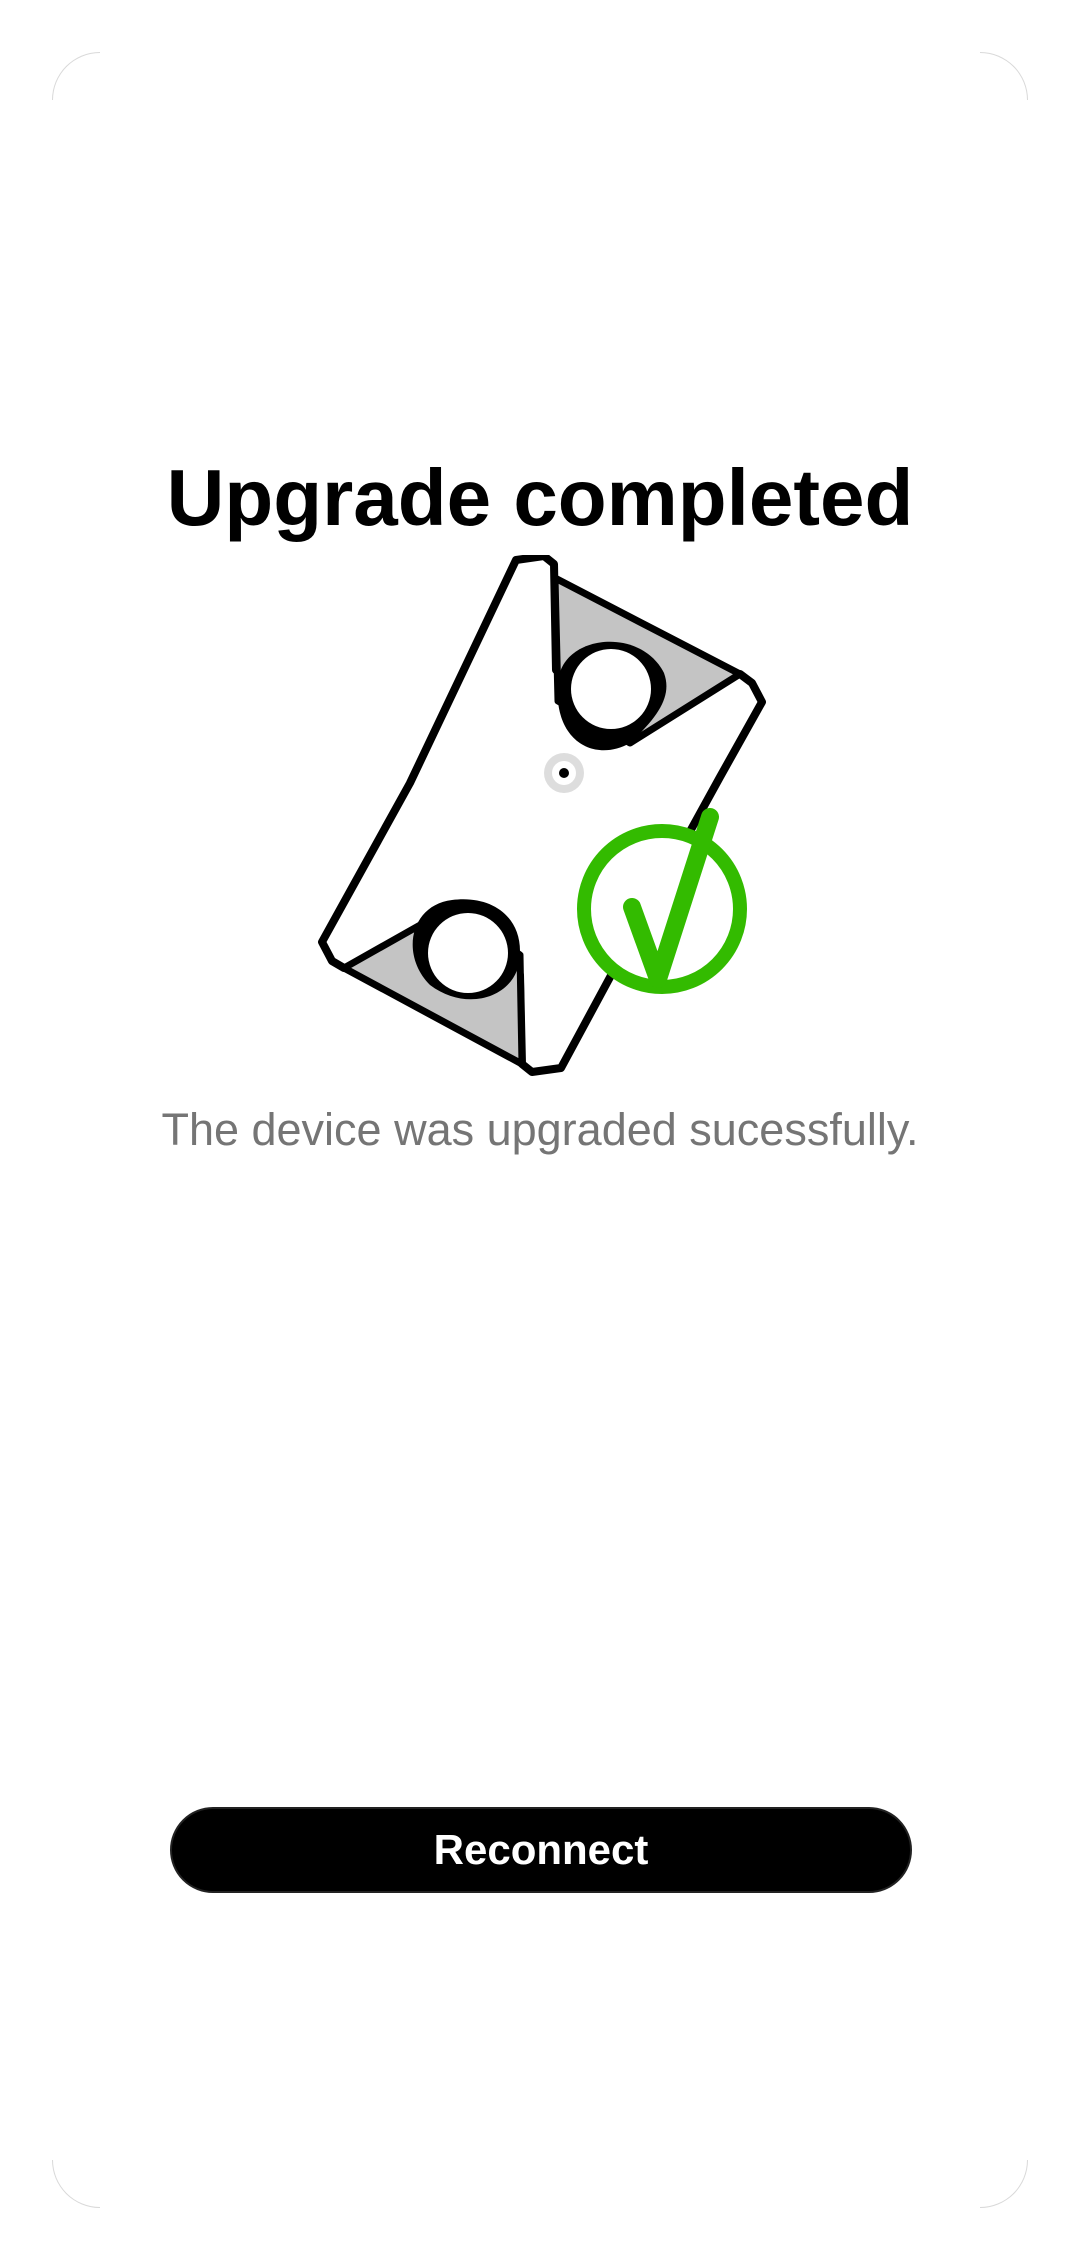 The width and height of the screenshot is (1080, 2260). I want to click on reconnect-label: Reconnect, so click(541, 1849).